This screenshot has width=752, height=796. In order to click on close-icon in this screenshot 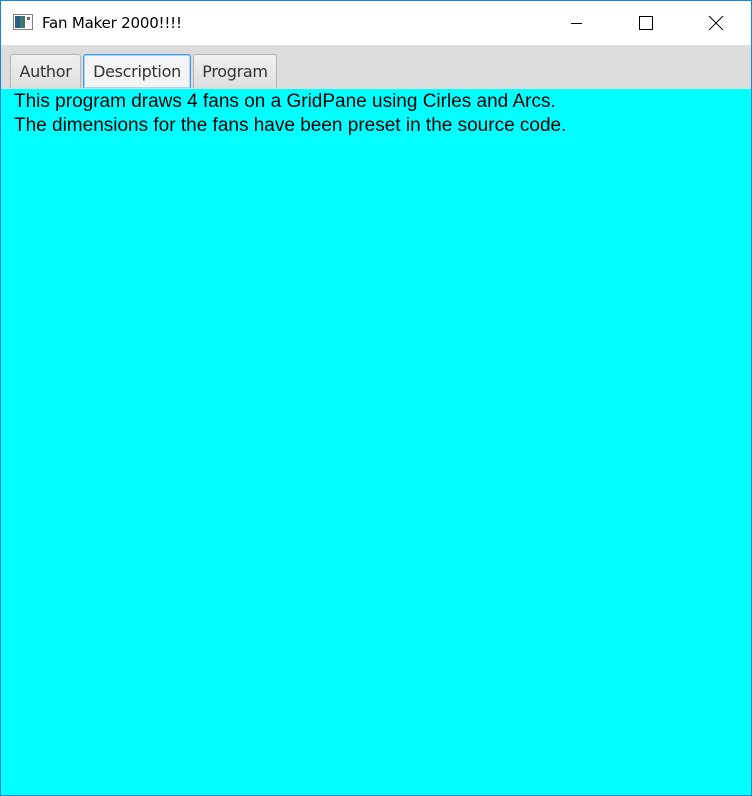, I will do `click(716, 23)`.